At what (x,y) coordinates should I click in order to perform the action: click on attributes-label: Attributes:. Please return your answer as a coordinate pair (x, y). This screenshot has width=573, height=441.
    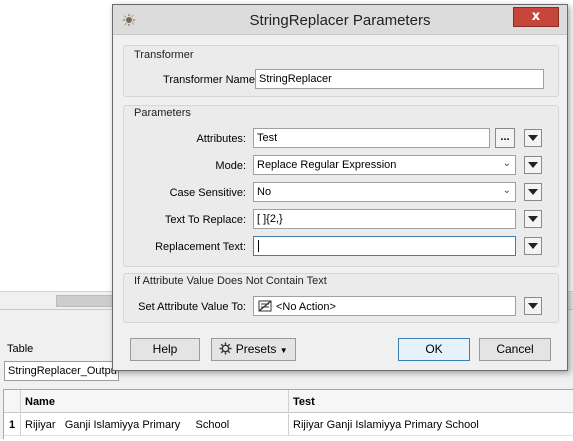
    Looking at the image, I should click on (221, 139).